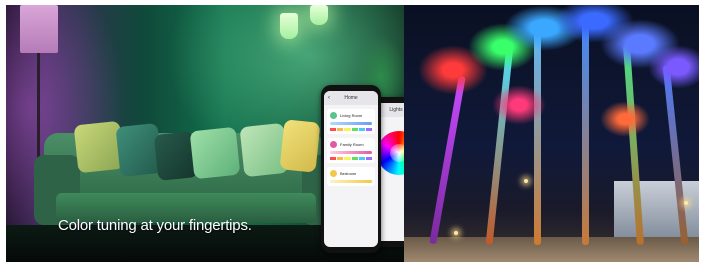 The width and height of the screenshot is (704, 267). What do you see at coordinates (155, 225) in the screenshot?
I see `banner-tagline: Color tuning at your fingertips.` at bounding box center [155, 225].